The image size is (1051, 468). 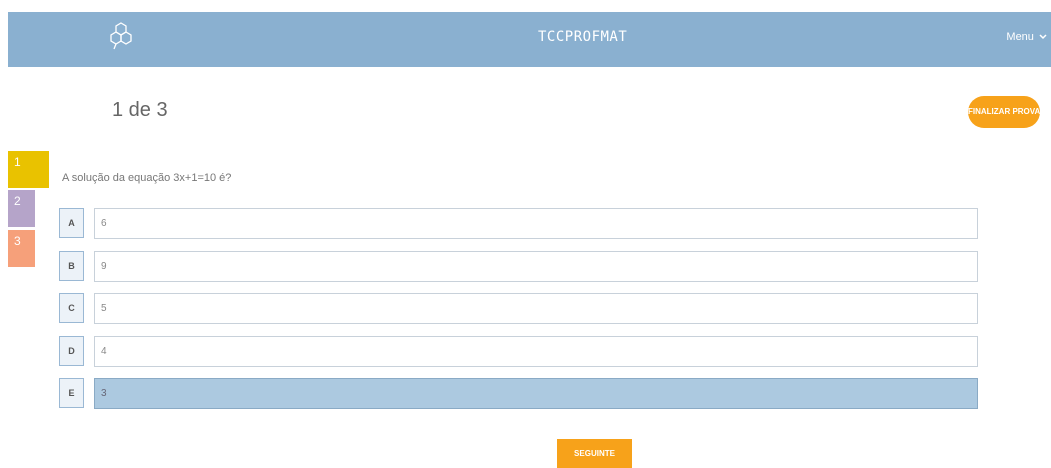 I want to click on question-nav-1: 1, so click(x=28, y=169).